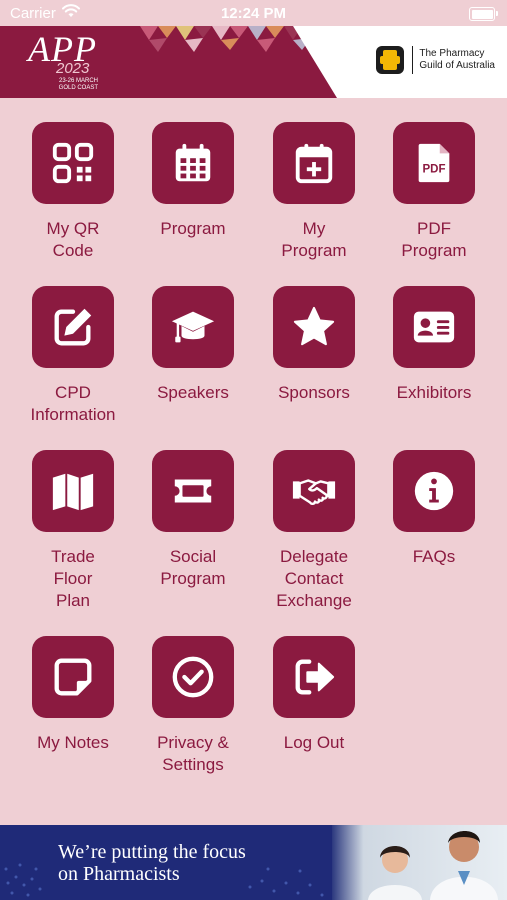 This screenshot has height=900, width=507. Describe the element at coordinates (73, 403) in the screenshot. I see `menu-item-label: CPD Information` at that location.